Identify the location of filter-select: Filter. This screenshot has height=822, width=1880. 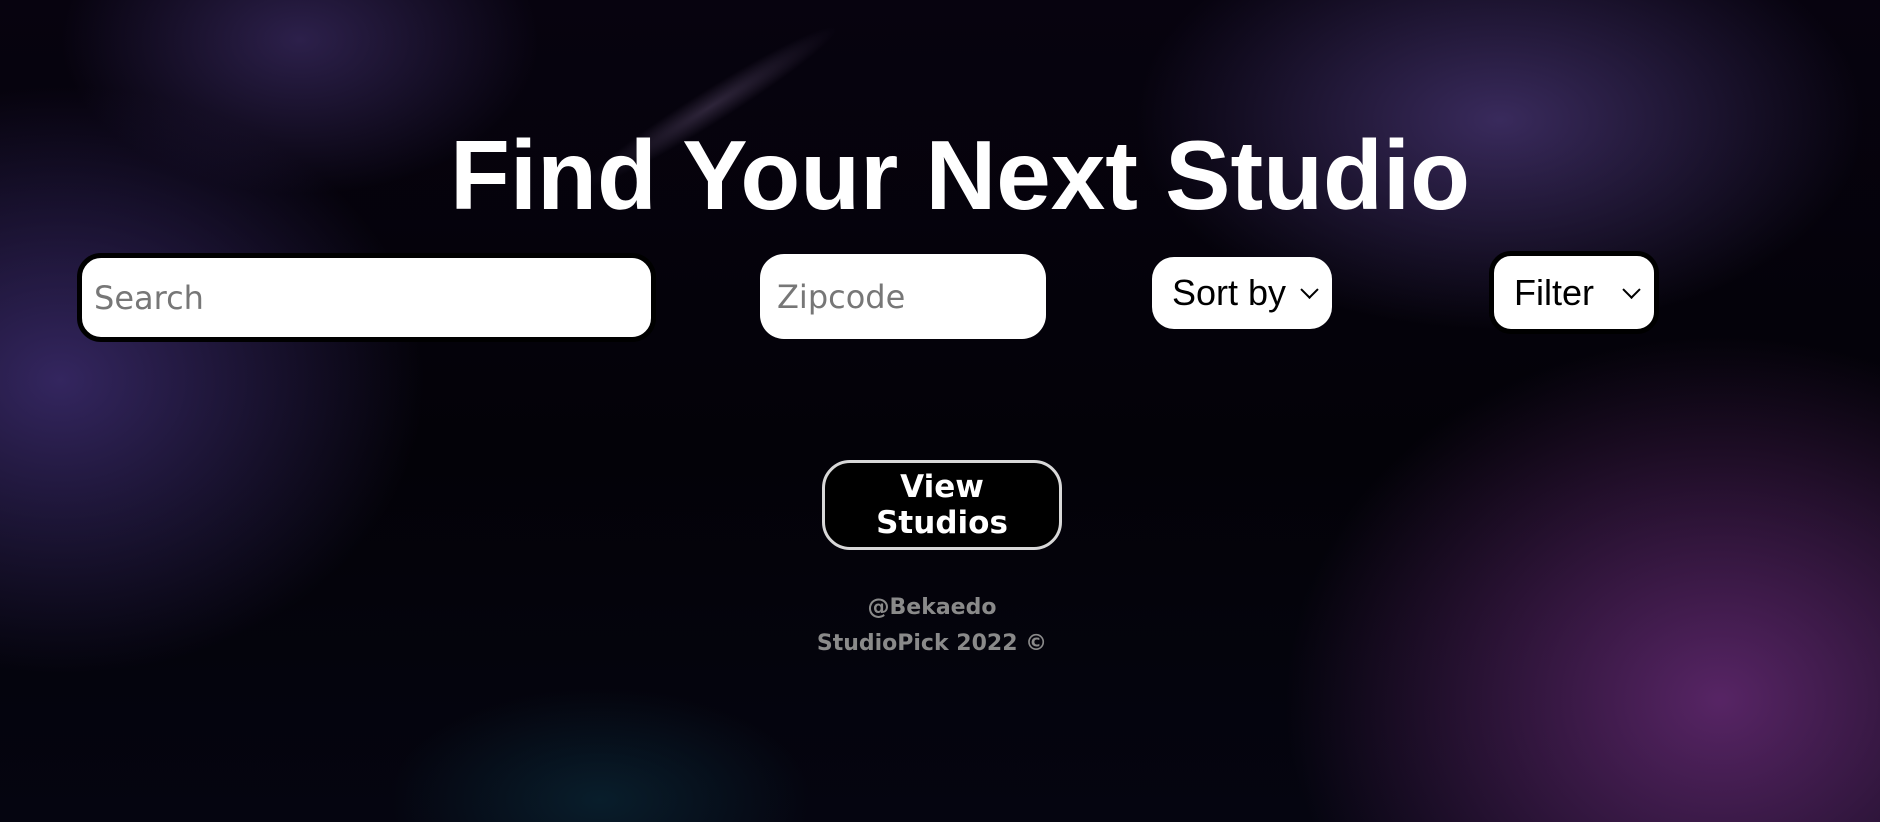
(1574, 292).